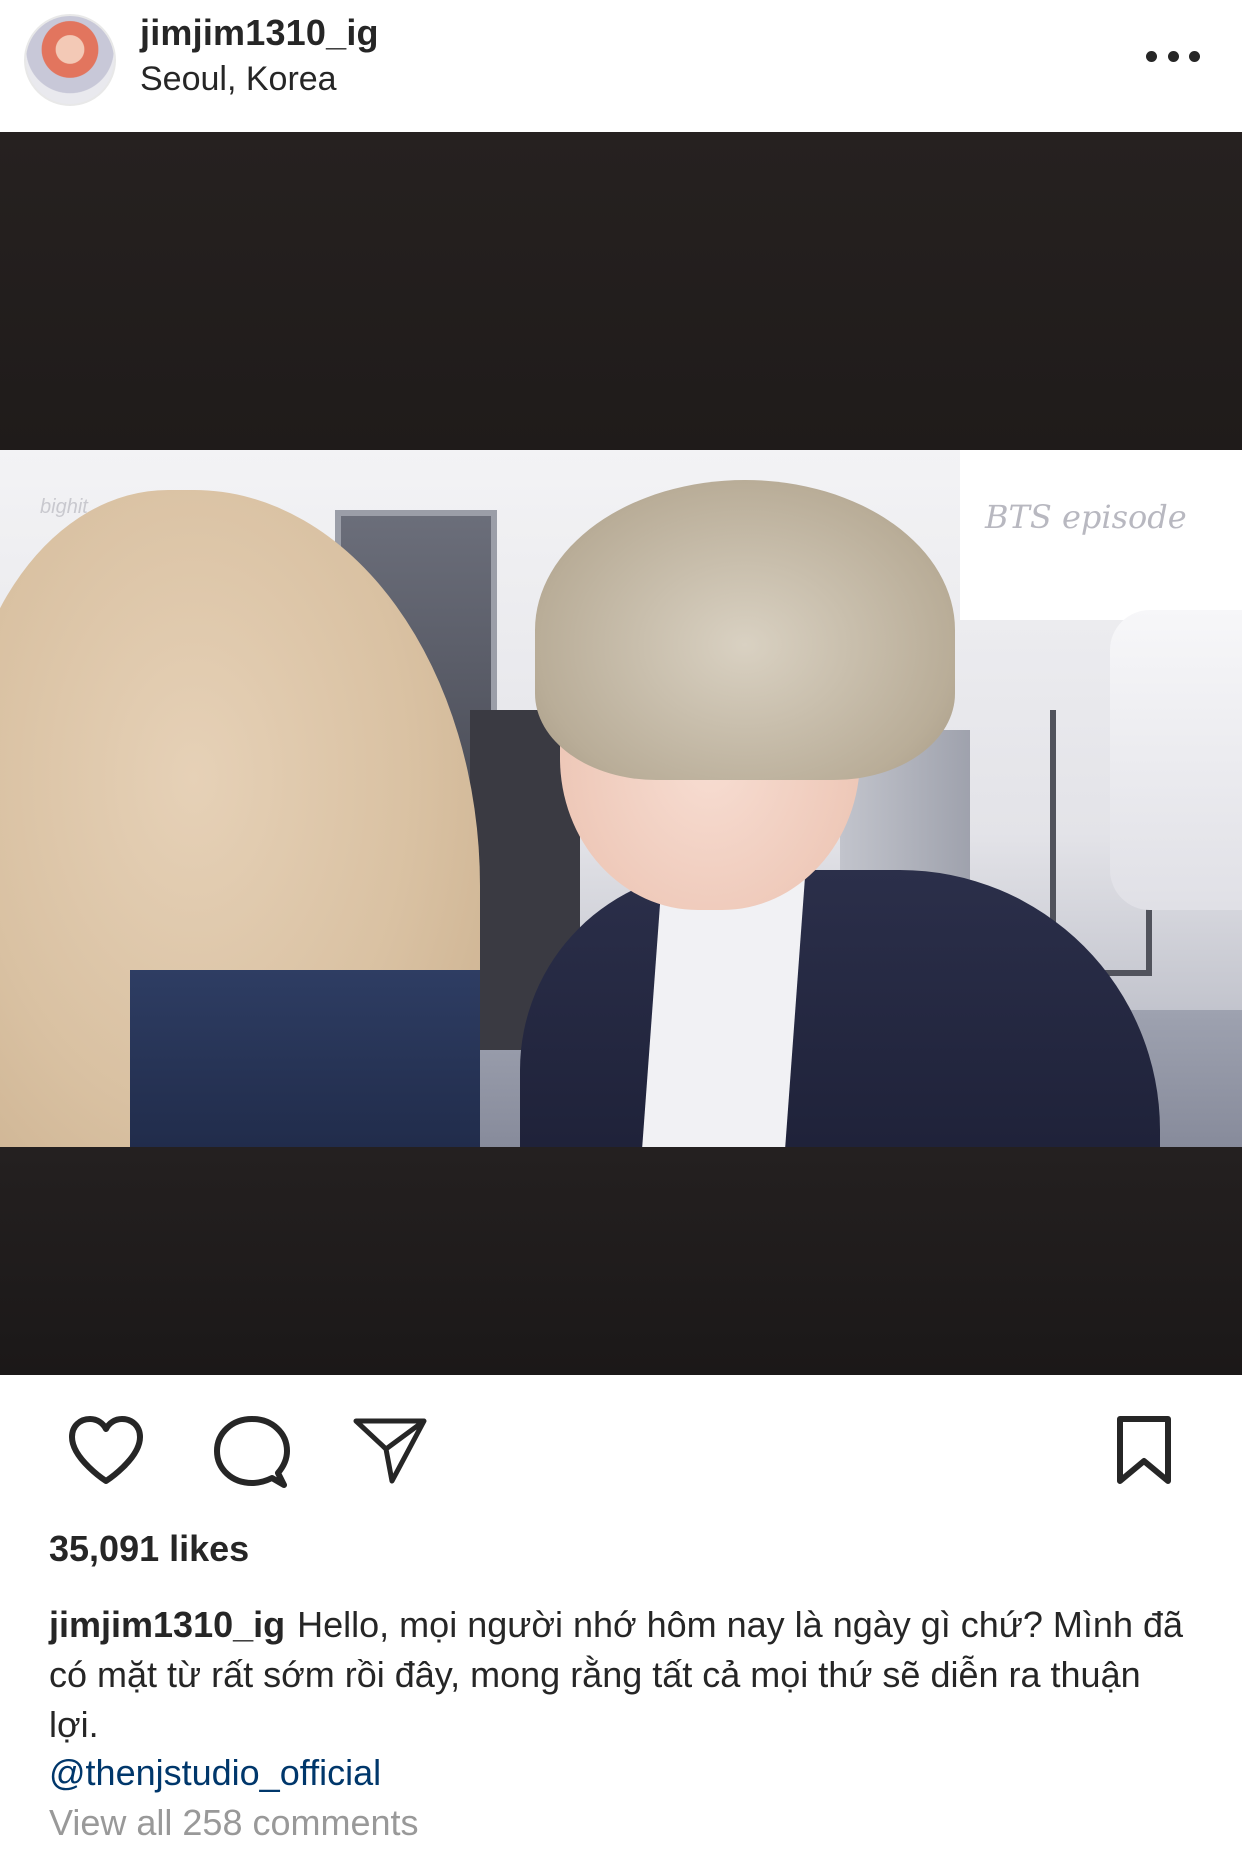  Describe the element at coordinates (238, 79) in the screenshot. I see `post-location: Seoul, Korea` at that location.